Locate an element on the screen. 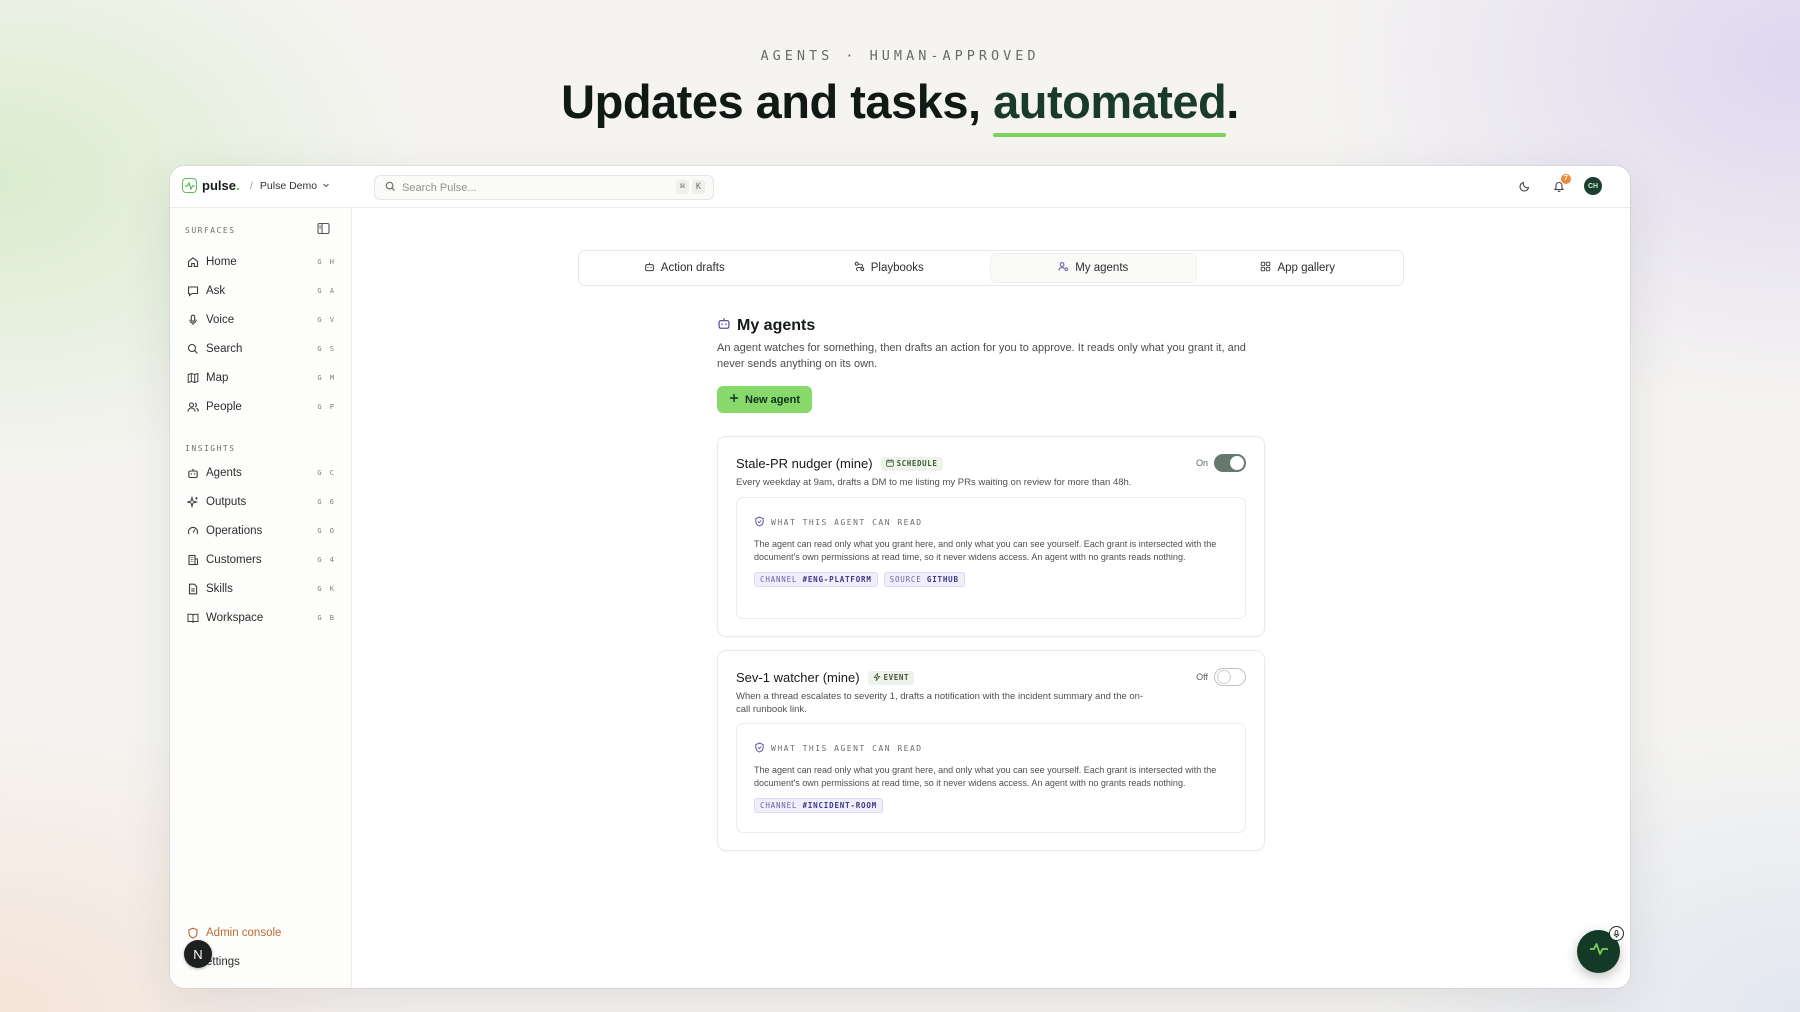 The image size is (1800, 1012). new-agent-label: New agent is located at coordinates (773, 399).